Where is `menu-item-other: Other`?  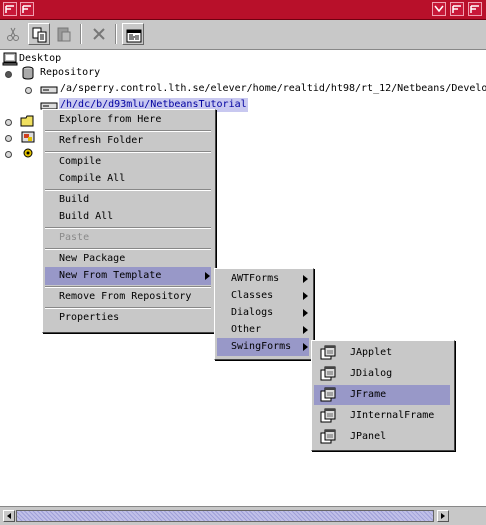 menu-item-other: Other is located at coordinates (263, 330).